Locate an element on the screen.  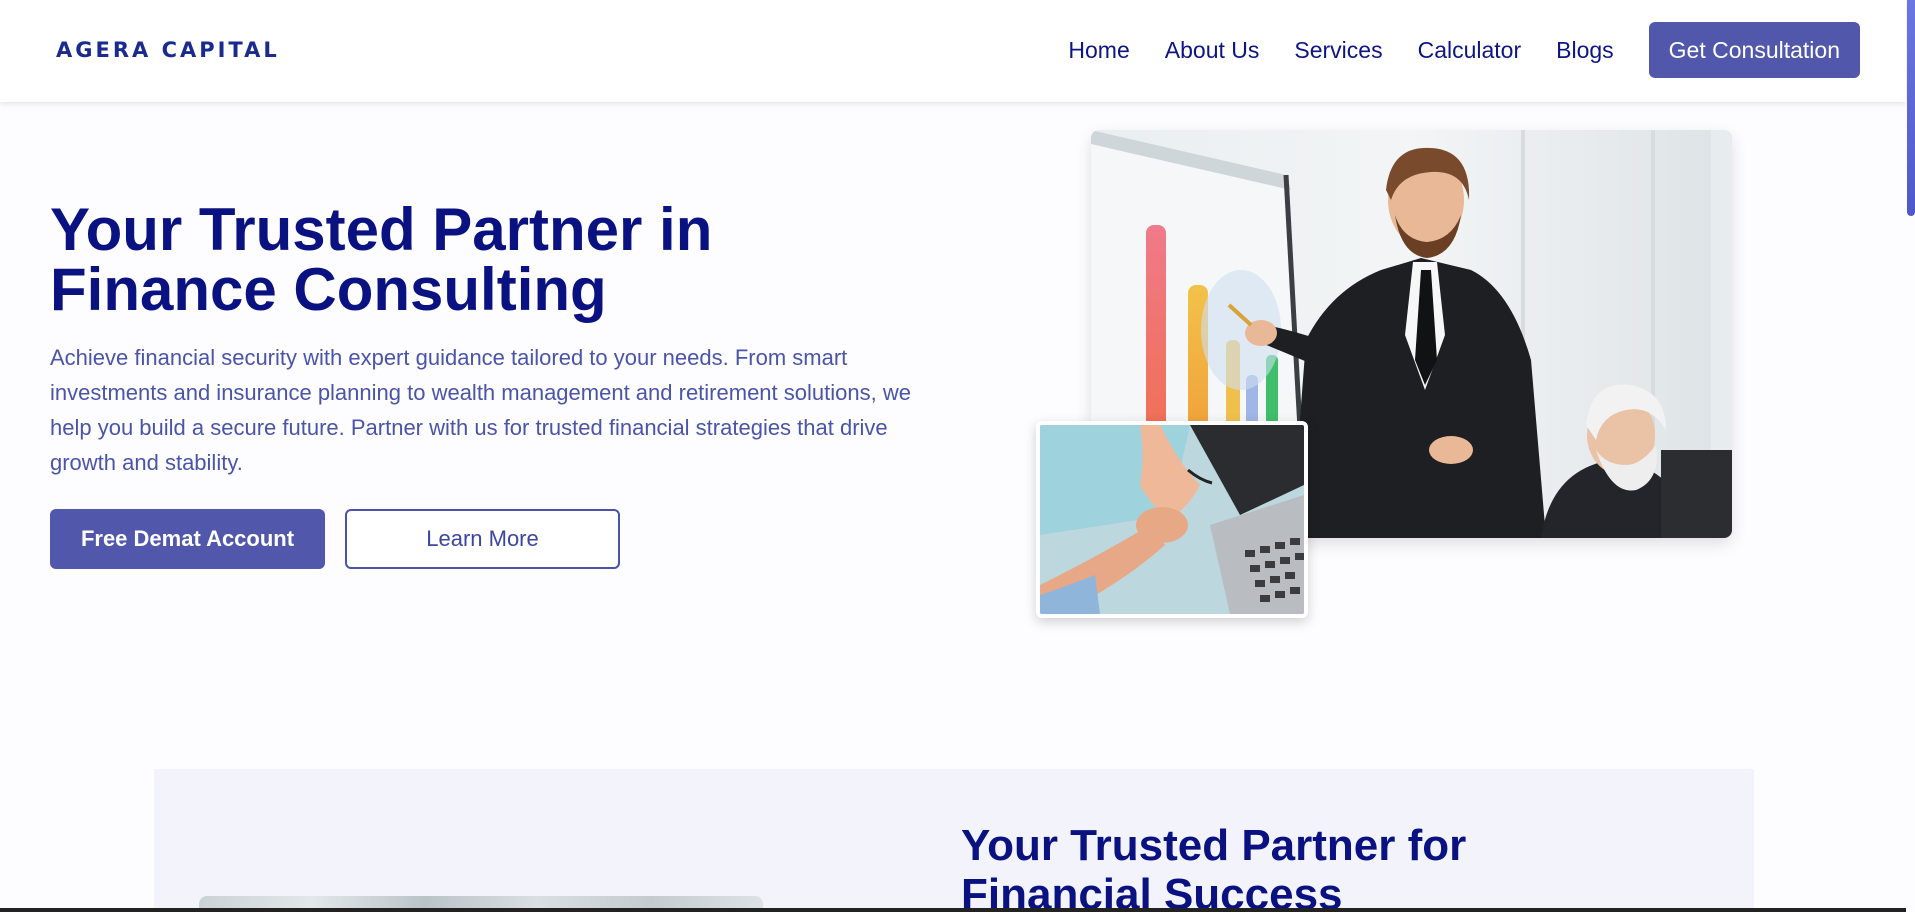
free-demat-account-button: Free Demat Account is located at coordinates (187, 539).